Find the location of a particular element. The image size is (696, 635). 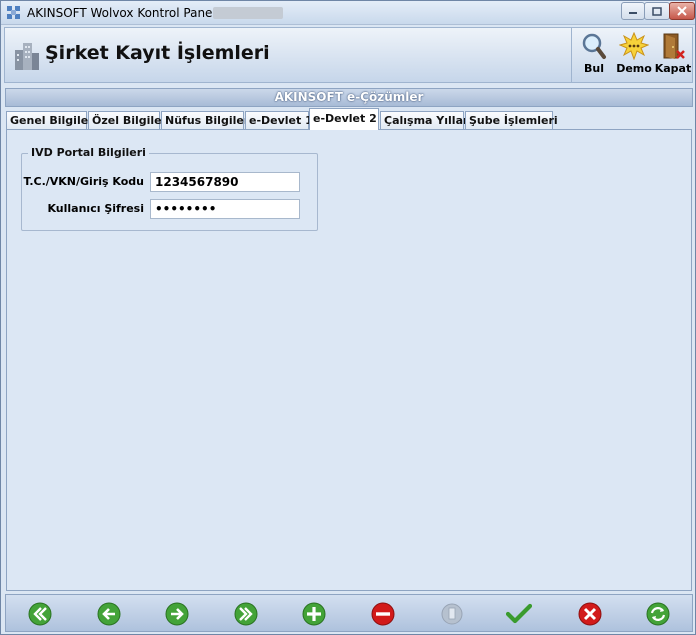

tab-sube-islemleri: Şube İşlemleri is located at coordinates (511, 120).